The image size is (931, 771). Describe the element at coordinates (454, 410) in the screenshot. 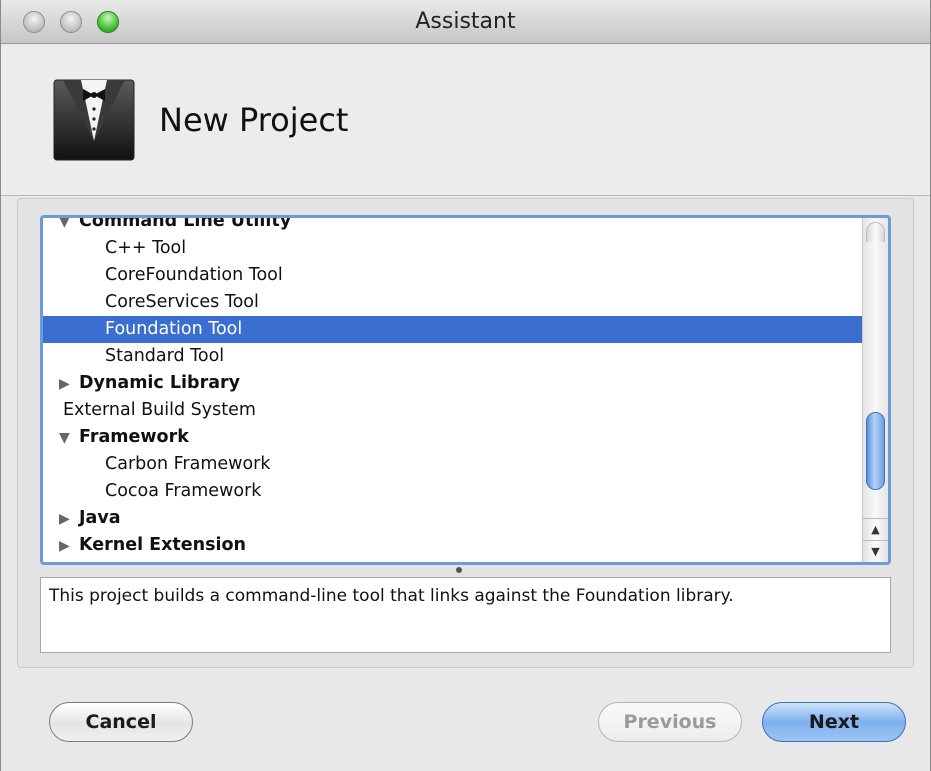

I see `list-item: External Build System` at that location.